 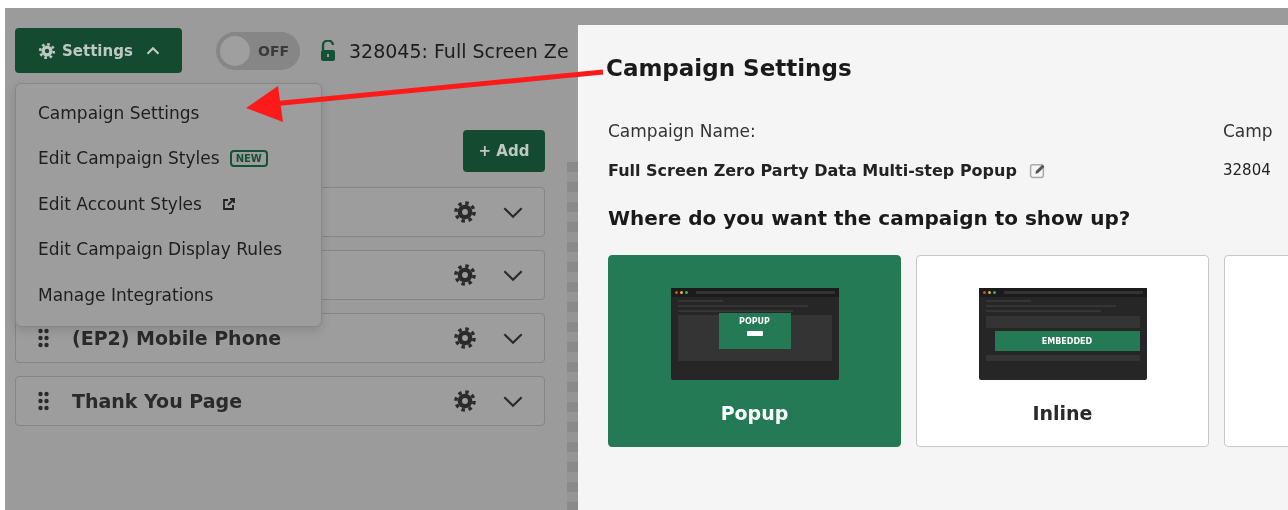 What do you see at coordinates (157, 401) in the screenshot?
I see `step-title: Thank You Page` at bounding box center [157, 401].